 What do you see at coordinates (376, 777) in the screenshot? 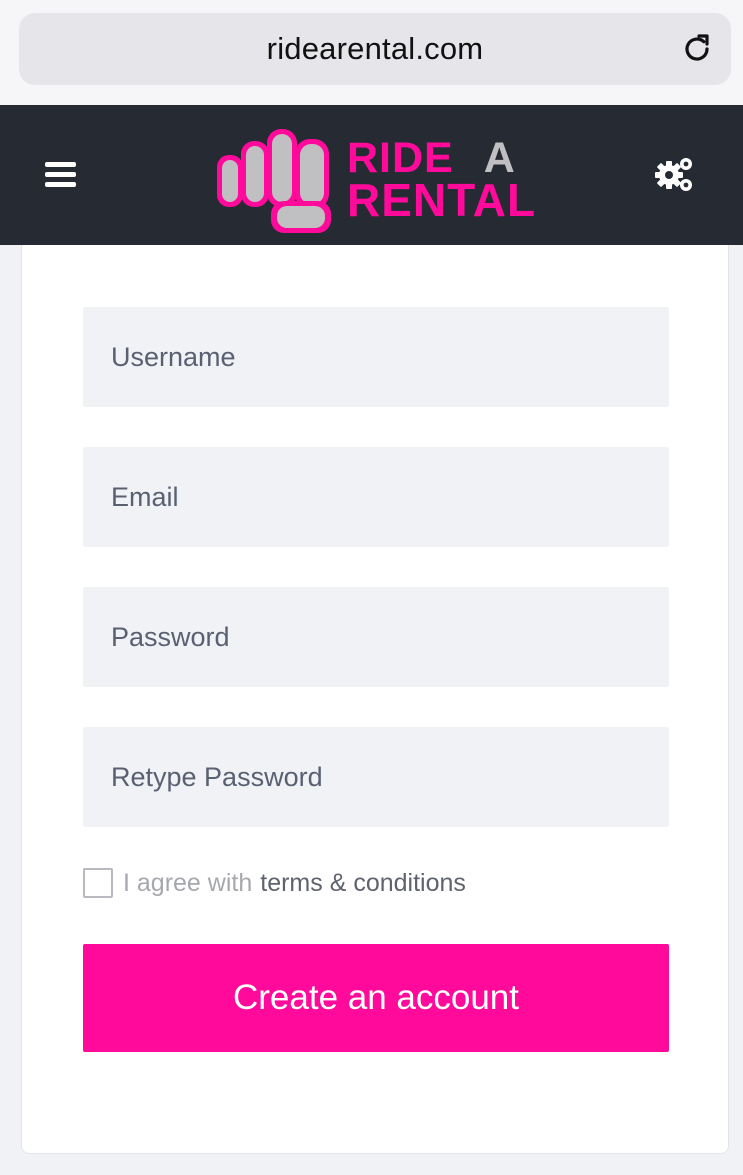
I see `retype-password-input` at bounding box center [376, 777].